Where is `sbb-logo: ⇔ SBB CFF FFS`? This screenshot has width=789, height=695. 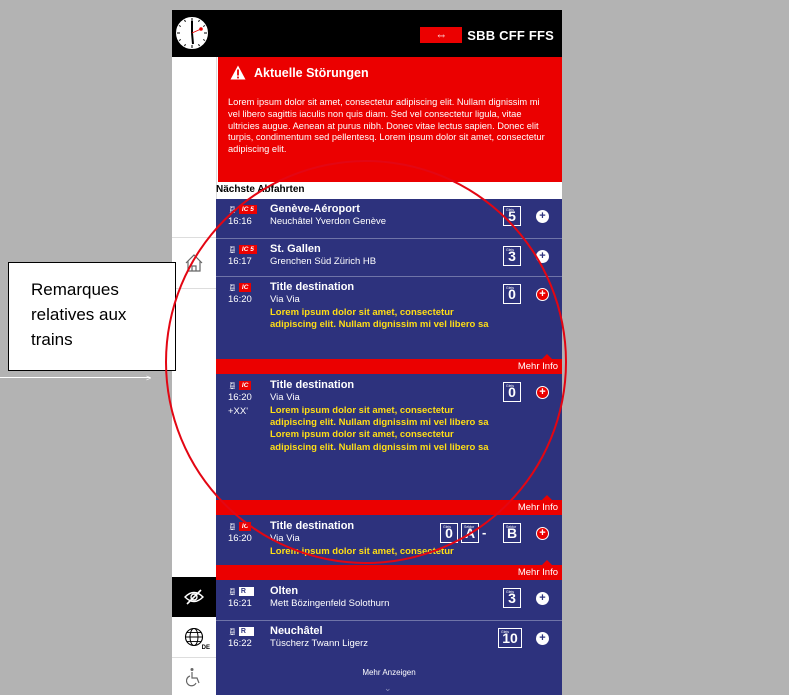 sbb-logo: ⇔ SBB CFF FFS is located at coordinates (487, 35).